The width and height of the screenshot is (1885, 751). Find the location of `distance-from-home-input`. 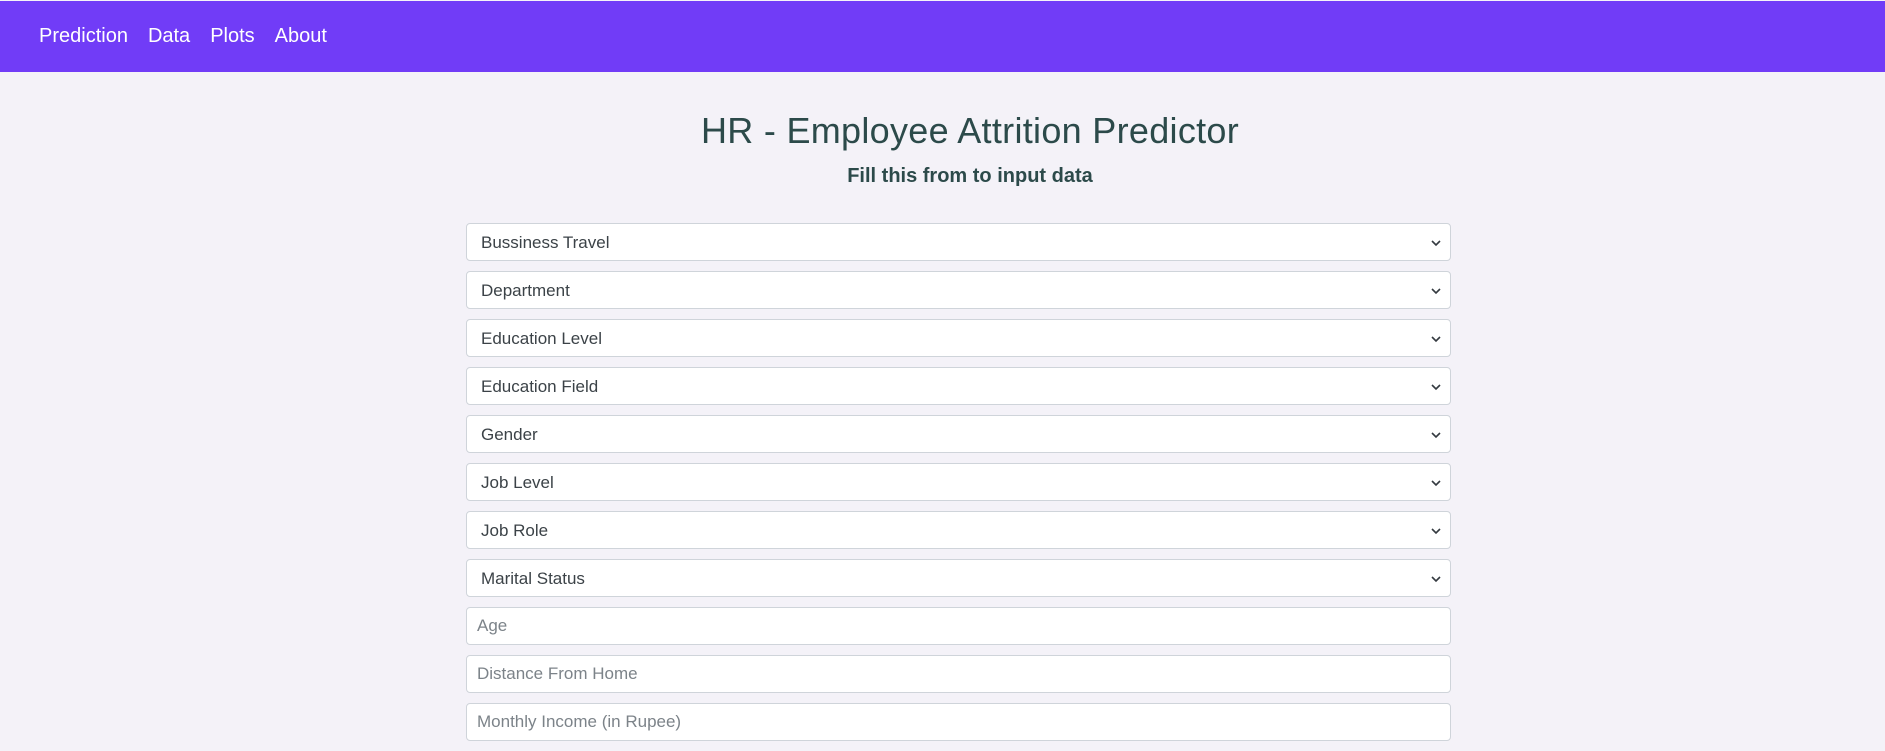

distance-from-home-input is located at coordinates (958, 674).